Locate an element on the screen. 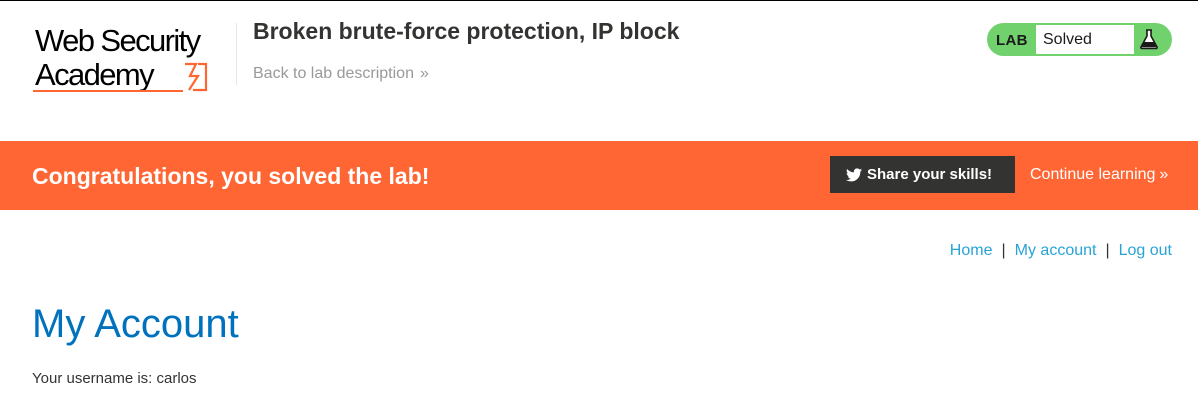 Image resolution: width=1198 pixels, height=401 pixels. continue-learning-link: Continue learning» is located at coordinates (1099, 175).